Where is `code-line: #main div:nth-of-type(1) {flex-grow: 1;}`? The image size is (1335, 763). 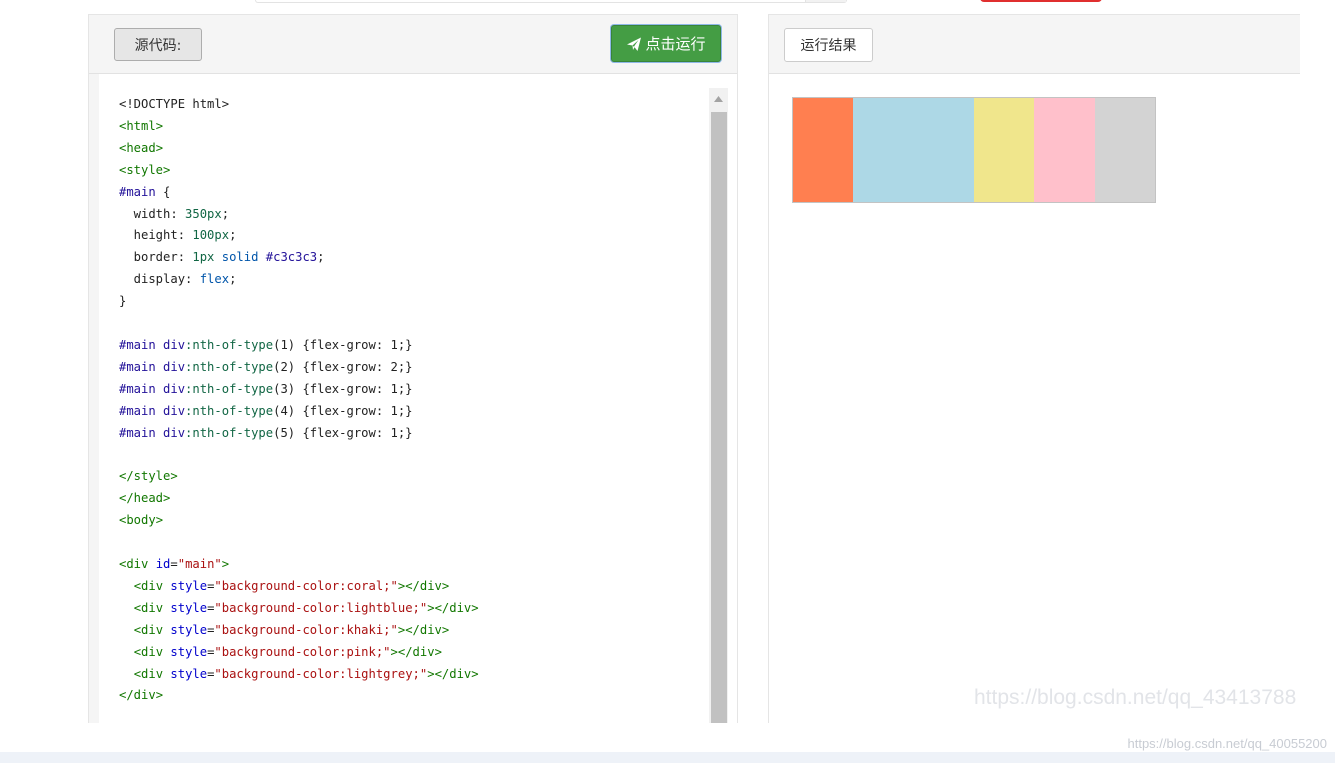 code-line: #main div:nth-of-type(1) {flex-grow: 1;} is located at coordinates (266, 344).